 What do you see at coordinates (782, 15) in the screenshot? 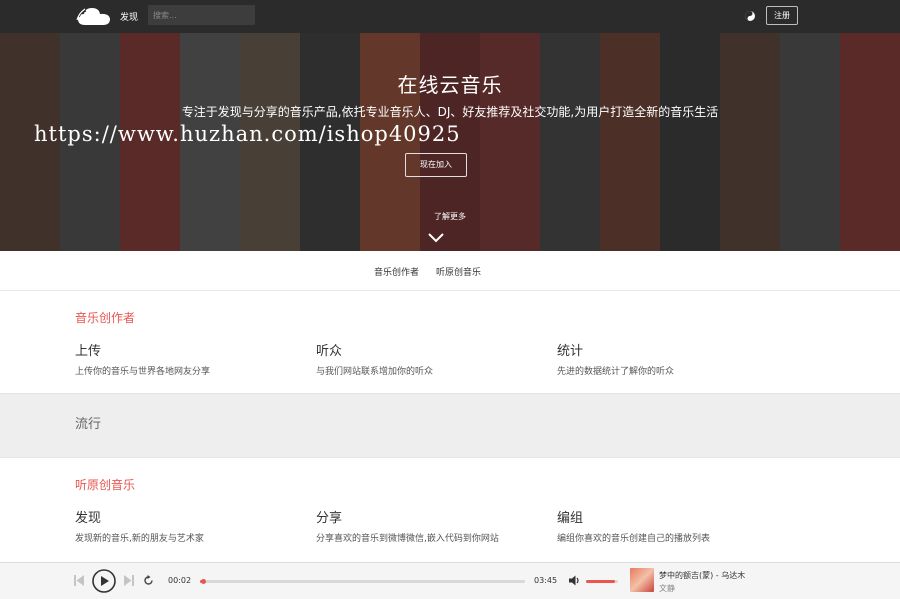
I see `register-button: 注册` at bounding box center [782, 15].